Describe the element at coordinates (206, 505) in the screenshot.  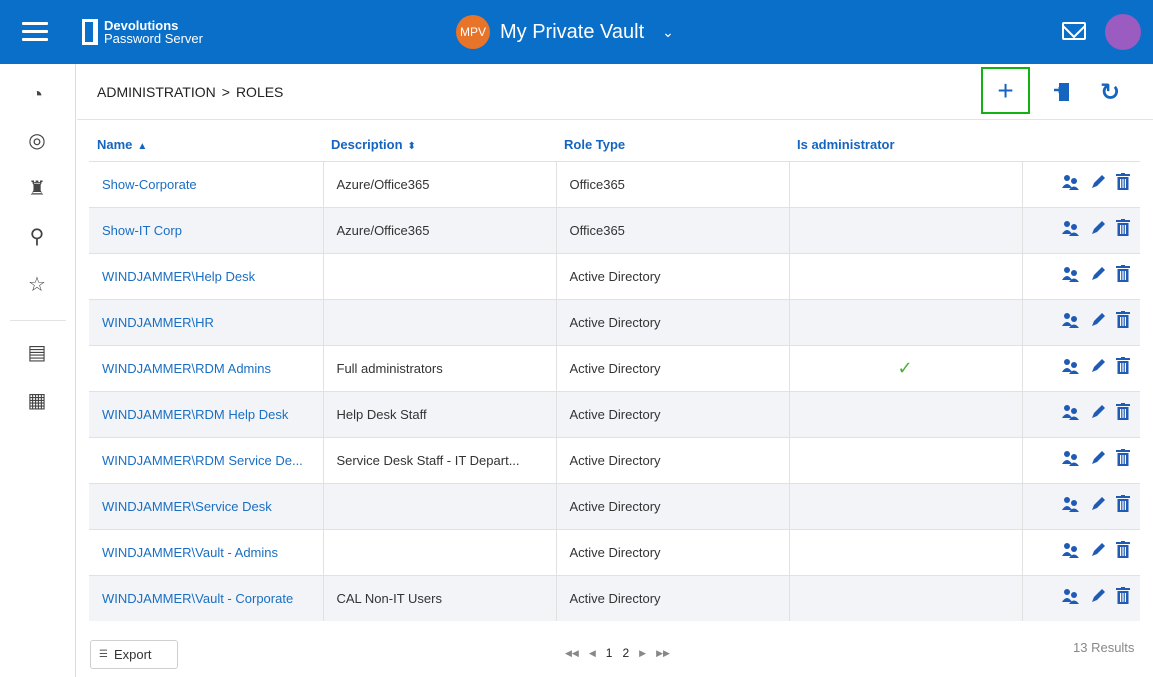
I see `role-name-link: WINDJAMMER\Service Desk` at that location.